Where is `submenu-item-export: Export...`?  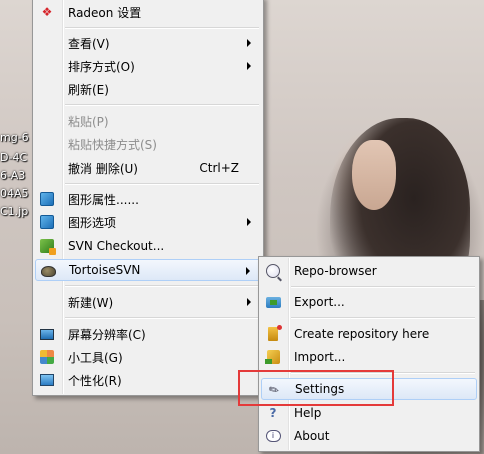
submenu-item-export: Export... is located at coordinates (369, 302).